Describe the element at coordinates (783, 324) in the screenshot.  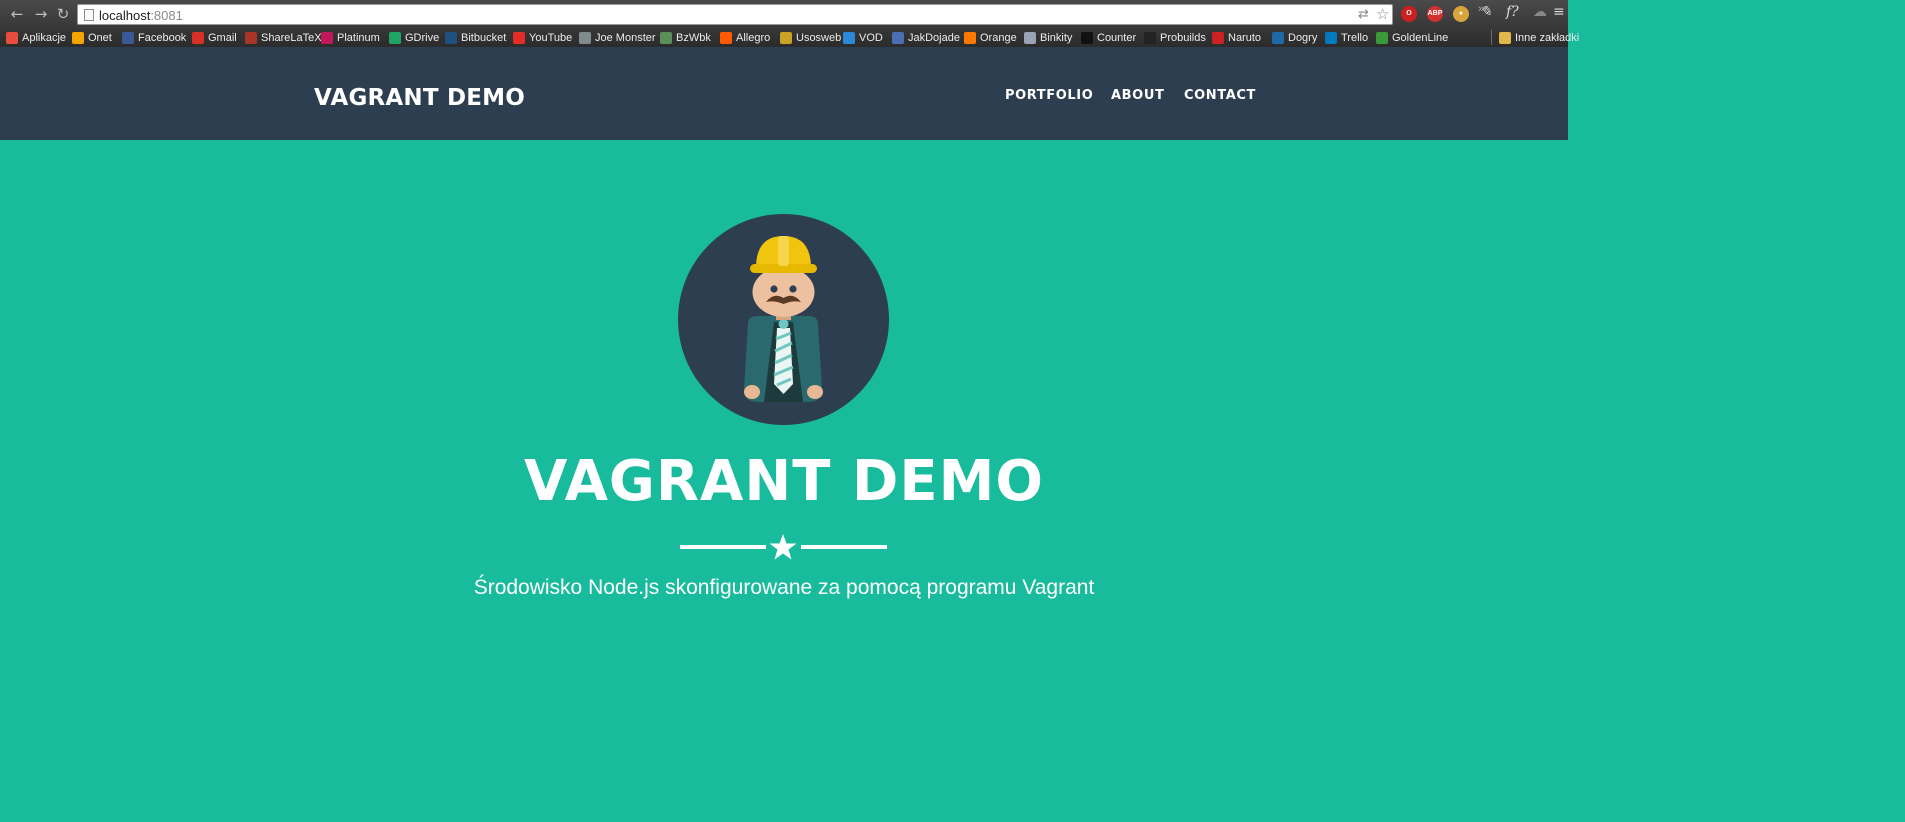
I see `tie-knot` at that location.